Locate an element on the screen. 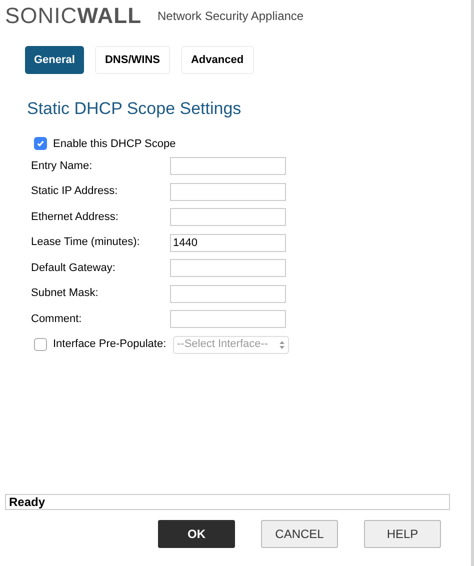  field-label: Default Gateway: is located at coordinates (73, 268).